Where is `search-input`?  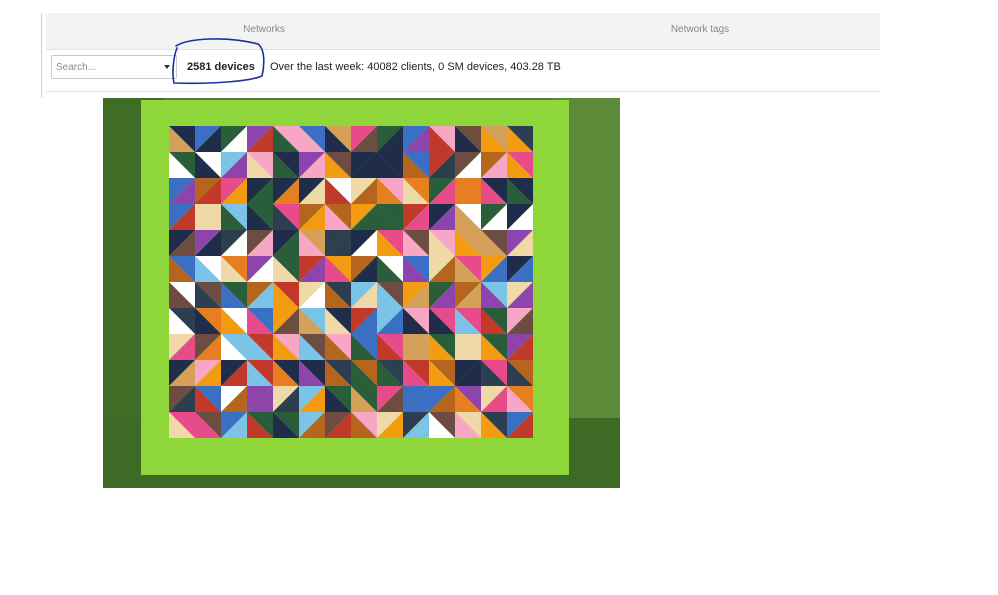 search-input is located at coordinates (106, 67).